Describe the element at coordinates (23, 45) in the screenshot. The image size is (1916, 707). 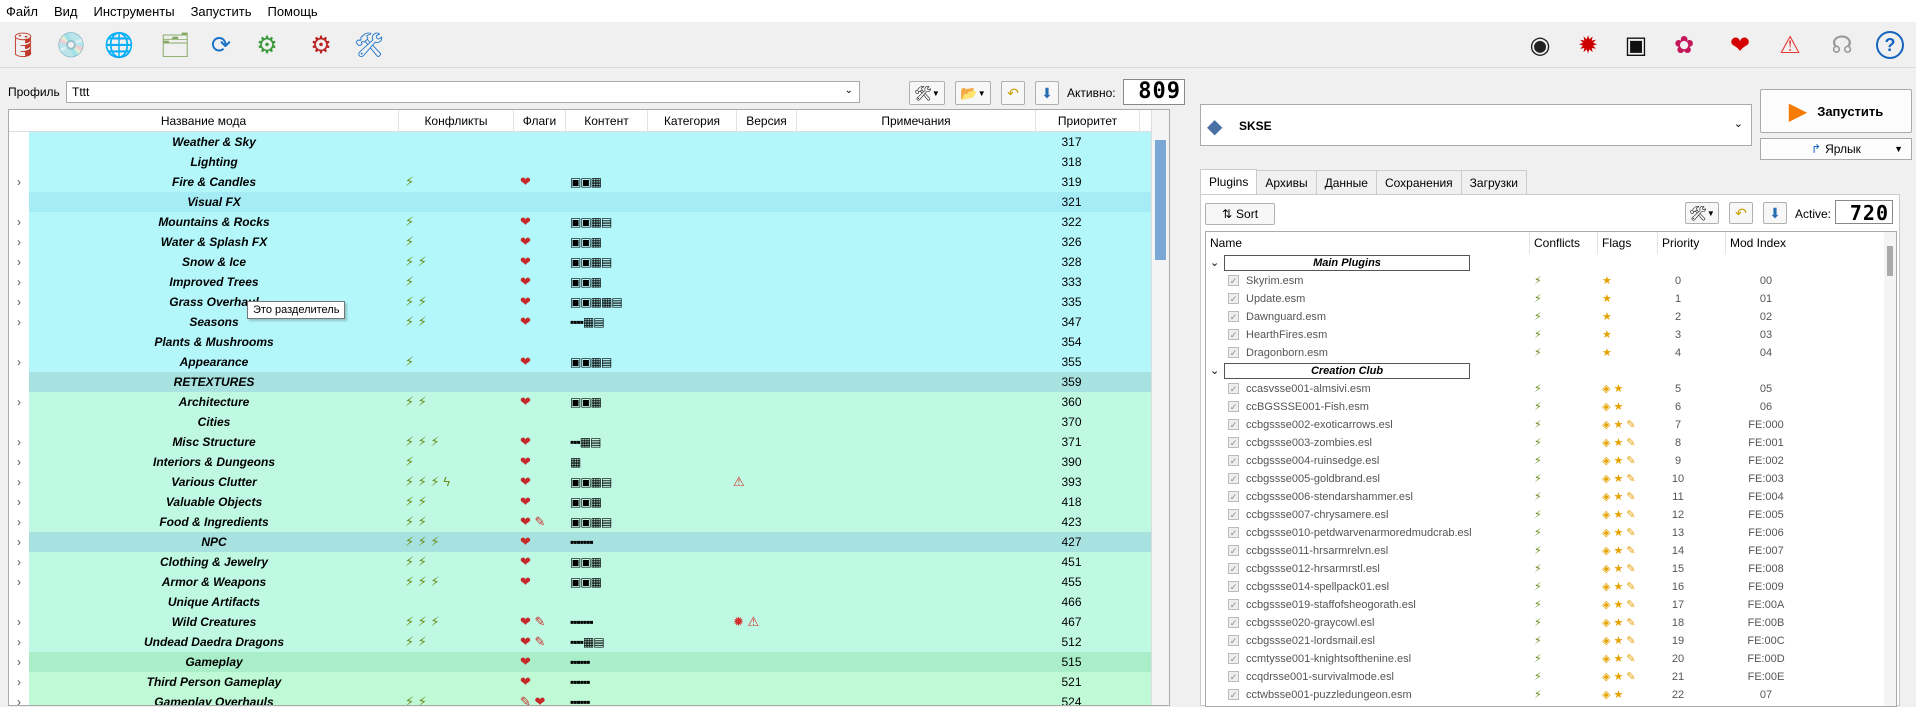
I see `profiles-button: 🛢` at that location.